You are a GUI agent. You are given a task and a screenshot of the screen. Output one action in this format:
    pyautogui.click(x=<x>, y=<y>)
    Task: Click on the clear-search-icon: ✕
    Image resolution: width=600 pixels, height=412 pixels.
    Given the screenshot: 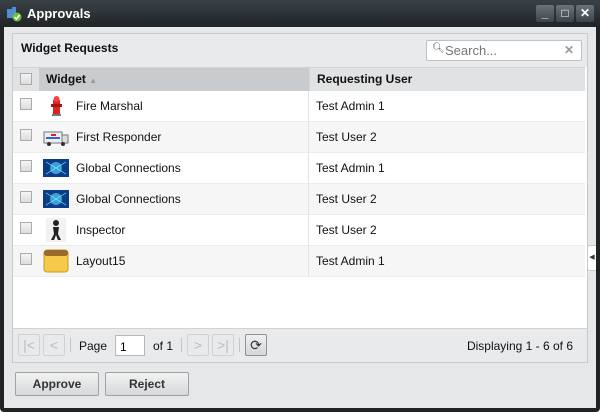 What is the action you would take?
    pyautogui.click(x=569, y=50)
    